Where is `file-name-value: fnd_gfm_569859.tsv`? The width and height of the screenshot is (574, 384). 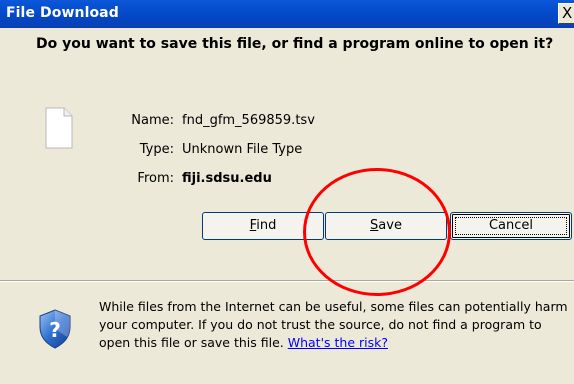
file-name-value: fnd_gfm_569859.tsv is located at coordinates (248, 120).